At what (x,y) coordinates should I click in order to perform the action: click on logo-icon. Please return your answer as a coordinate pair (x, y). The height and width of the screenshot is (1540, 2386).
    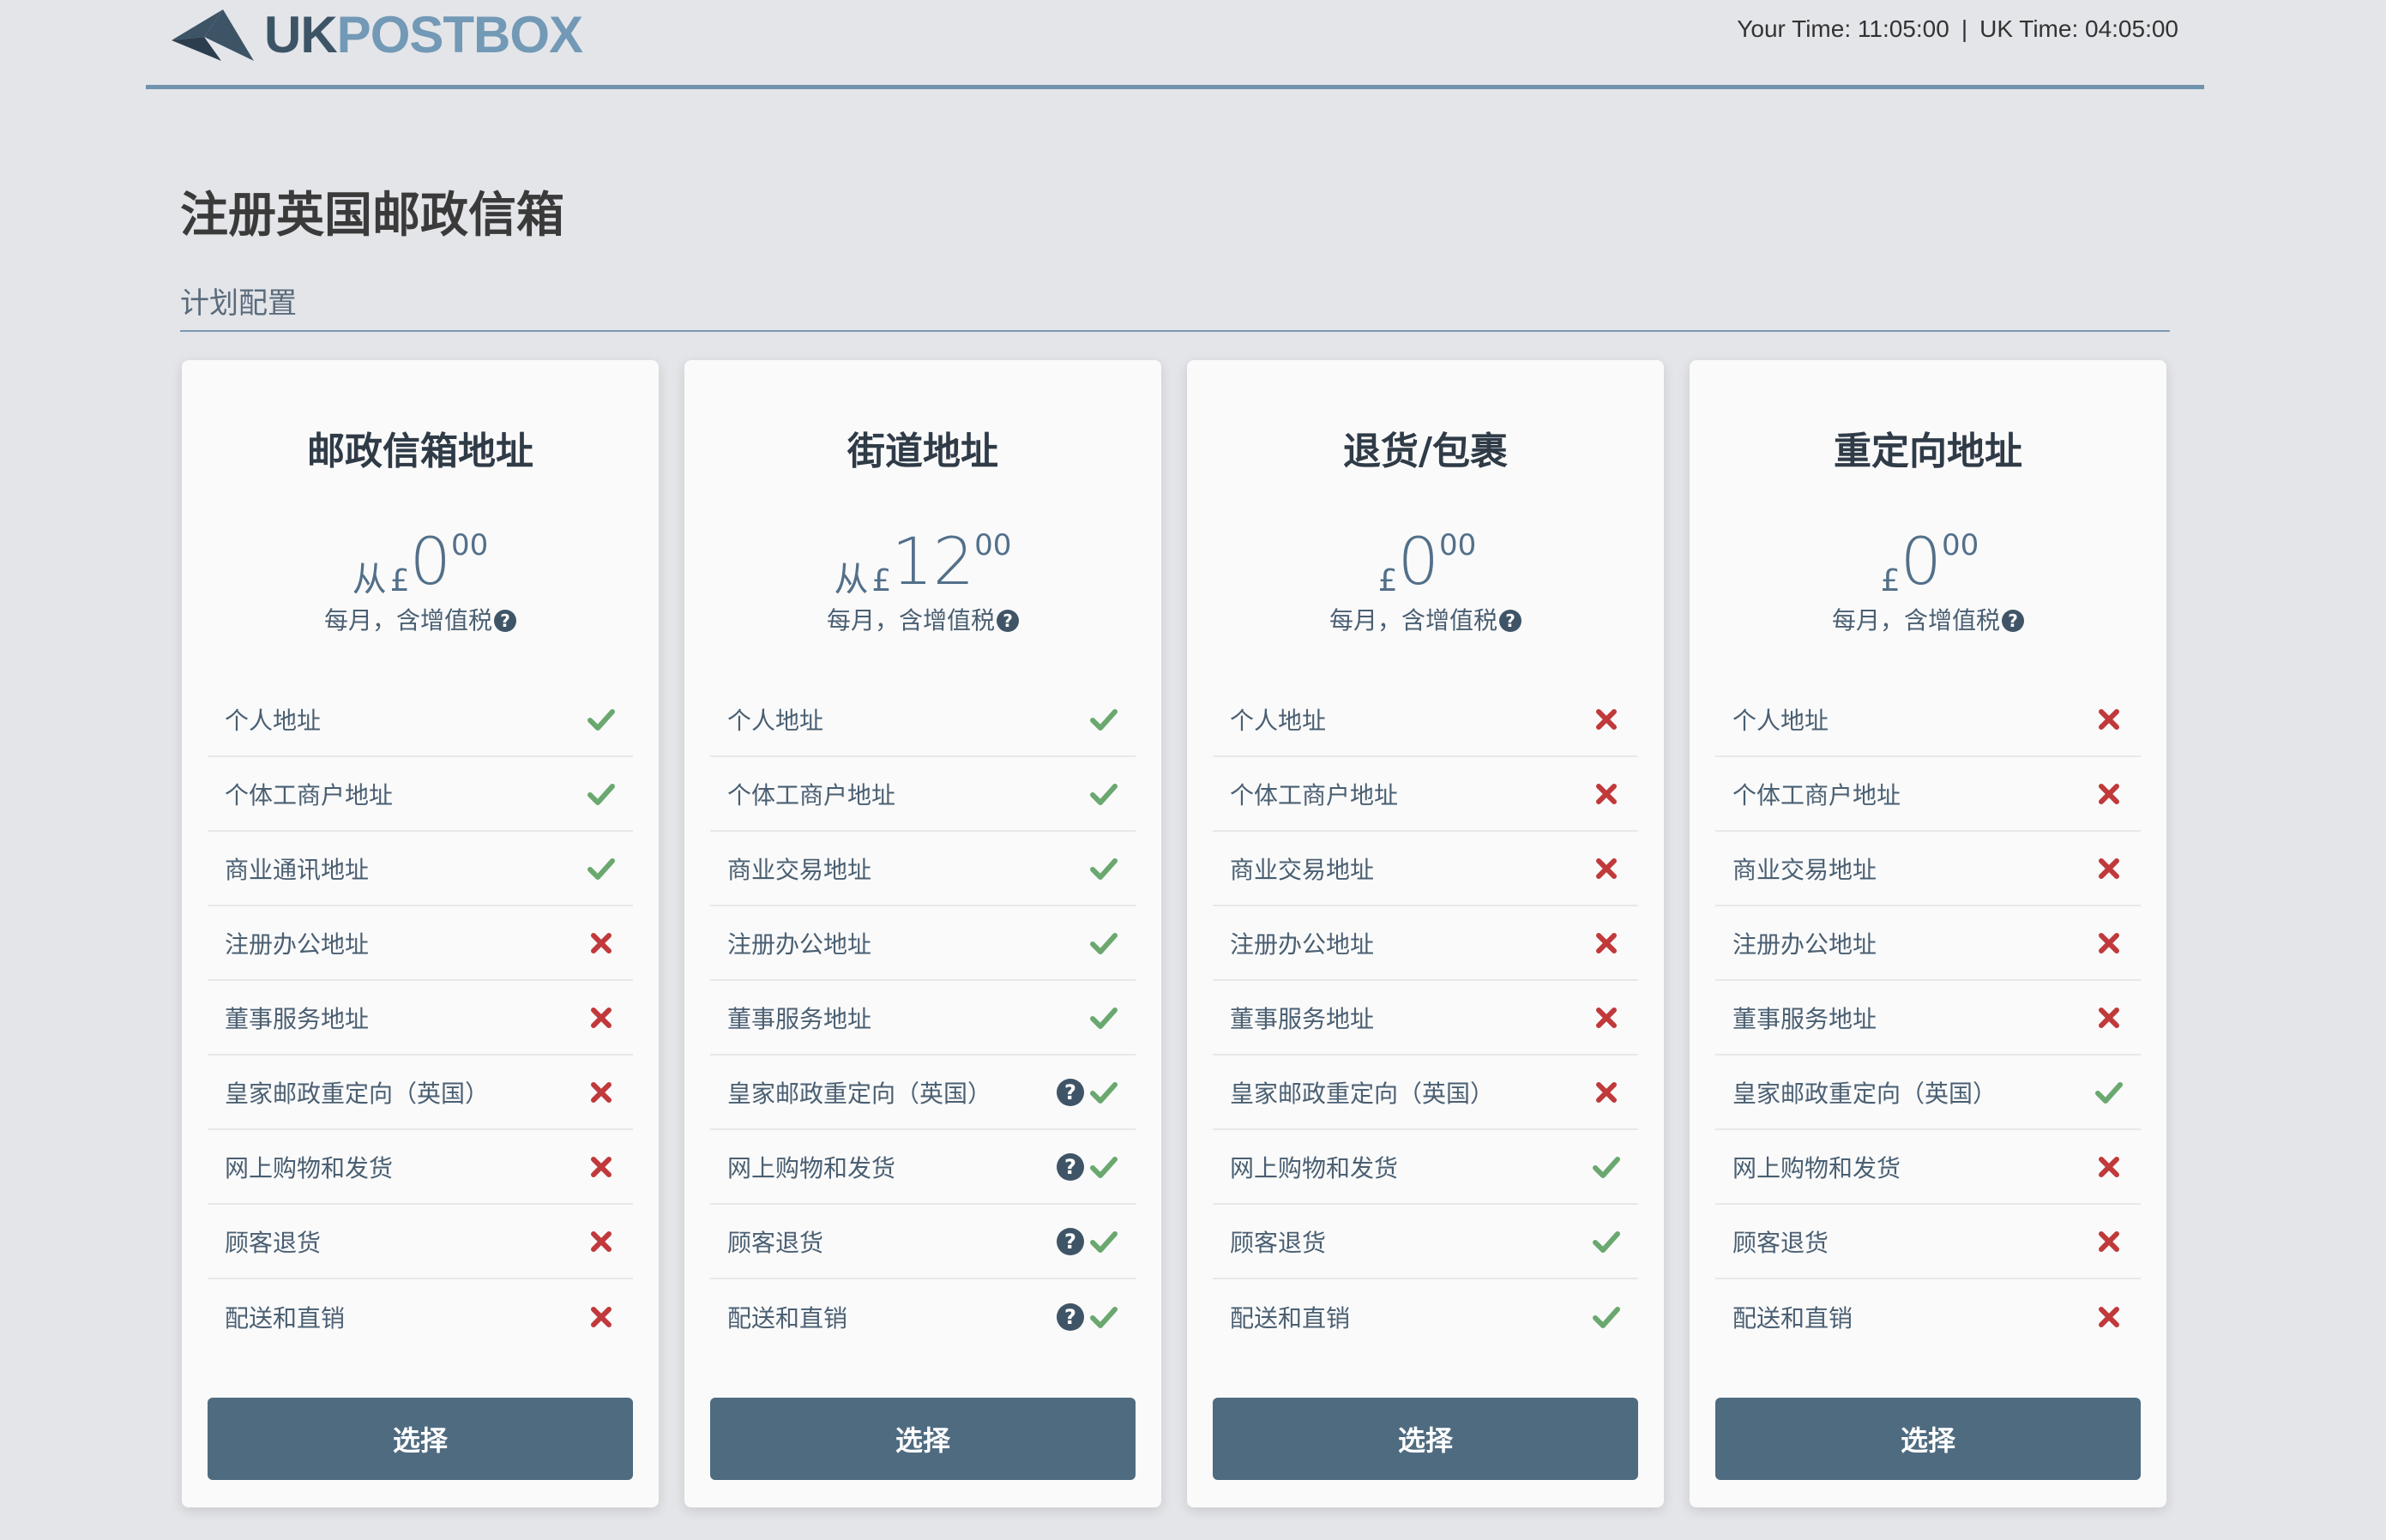
    Looking at the image, I should click on (213, 35).